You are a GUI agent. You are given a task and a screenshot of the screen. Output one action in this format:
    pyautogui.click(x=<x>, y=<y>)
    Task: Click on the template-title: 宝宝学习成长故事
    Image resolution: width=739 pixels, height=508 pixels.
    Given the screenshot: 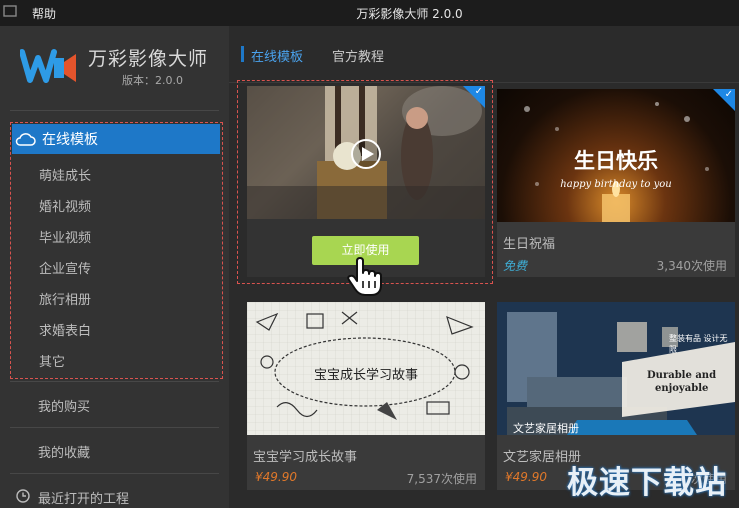 What is the action you would take?
    pyautogui.click(x=305, y=457)
    